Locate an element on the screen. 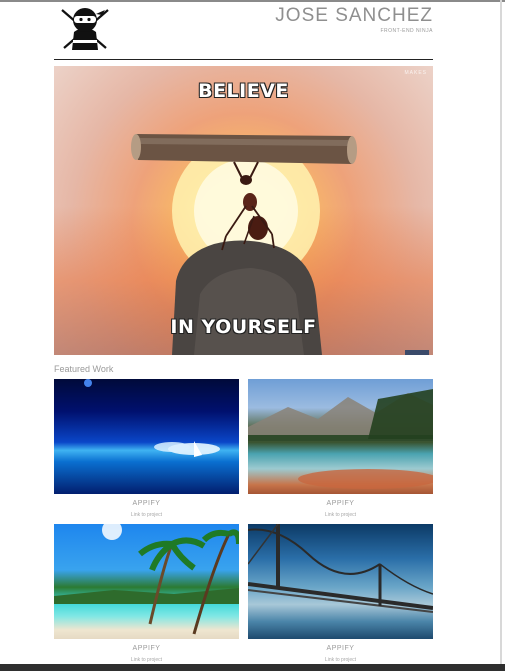 This screenshot has height=671, width=505. hero-caption-bottom: IN YOURSELF is located at coordinates (243, 327).